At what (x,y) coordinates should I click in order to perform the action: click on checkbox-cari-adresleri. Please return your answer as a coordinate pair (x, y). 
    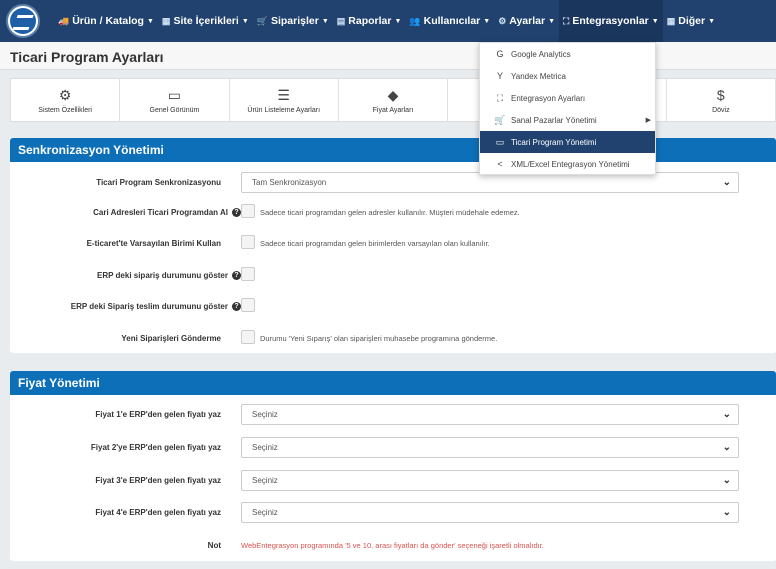
    Looking at the image, I should click on (248, 211).